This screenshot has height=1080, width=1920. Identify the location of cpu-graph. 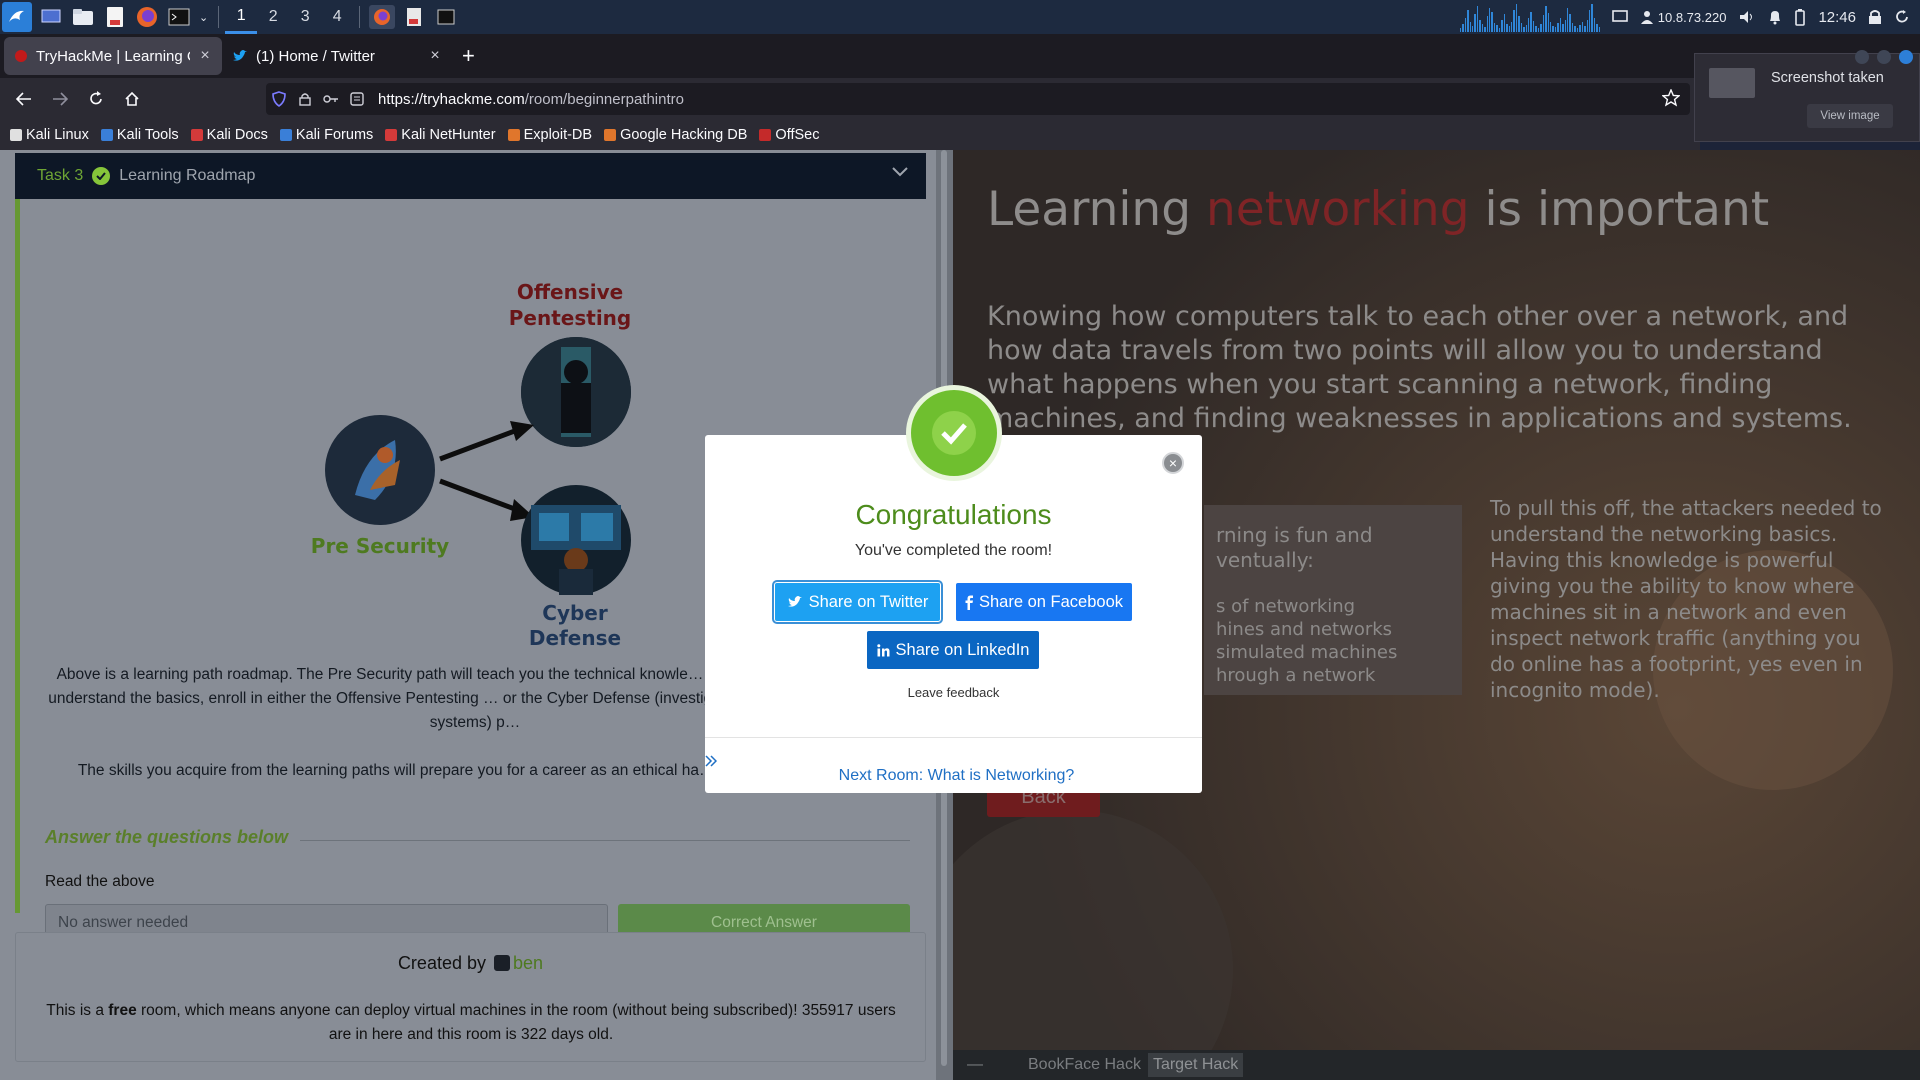
(1530, 17).